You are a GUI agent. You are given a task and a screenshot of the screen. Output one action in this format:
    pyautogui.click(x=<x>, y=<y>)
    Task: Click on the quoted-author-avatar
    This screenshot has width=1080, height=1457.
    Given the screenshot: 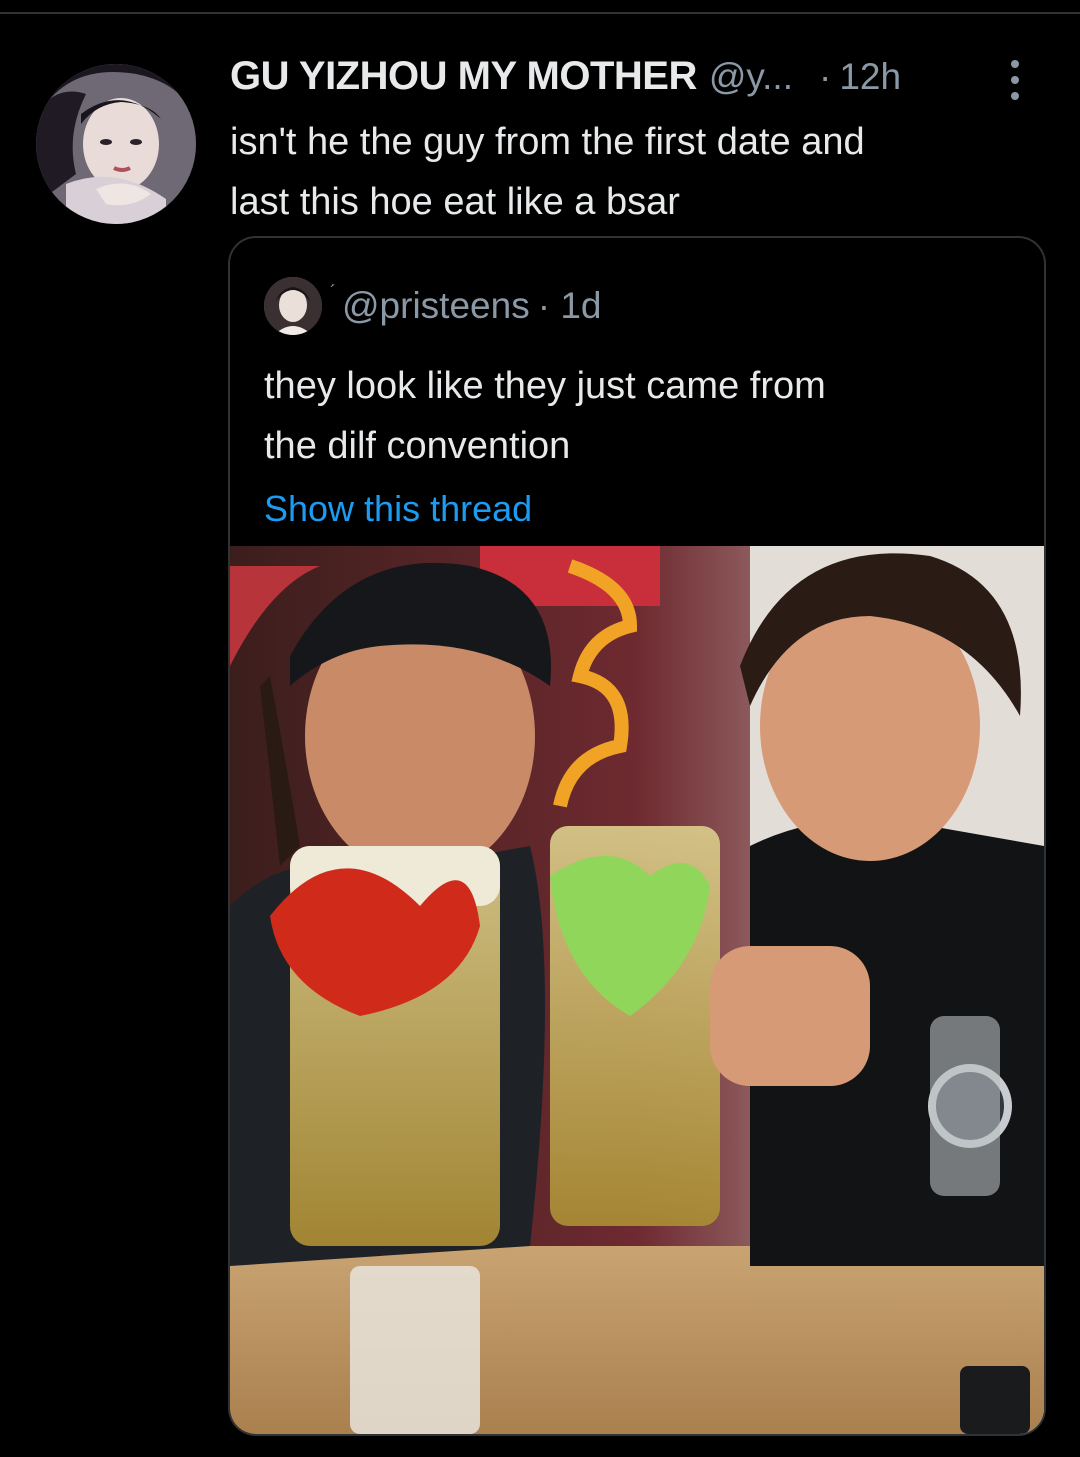 What is the action you would take?
    pyautogui.click(x=293, y=306)
    